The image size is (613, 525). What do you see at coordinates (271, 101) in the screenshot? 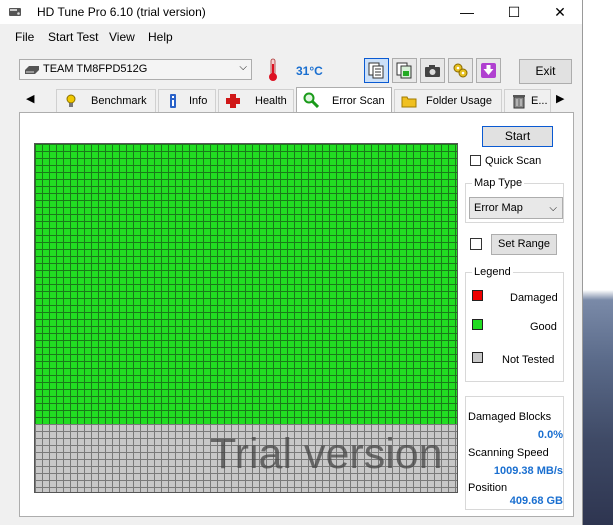
I see `tab-health-label: Health` at bounding box center [271, 101].